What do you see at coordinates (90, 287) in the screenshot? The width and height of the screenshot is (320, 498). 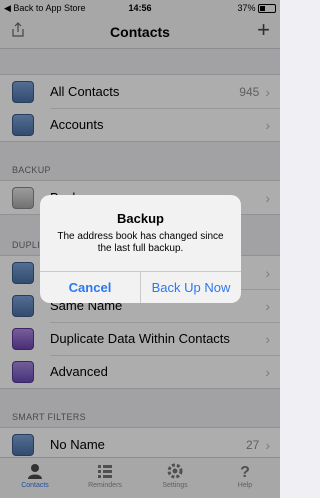 I see `cancel-button: Cancel` at bounding box center [90, 287].